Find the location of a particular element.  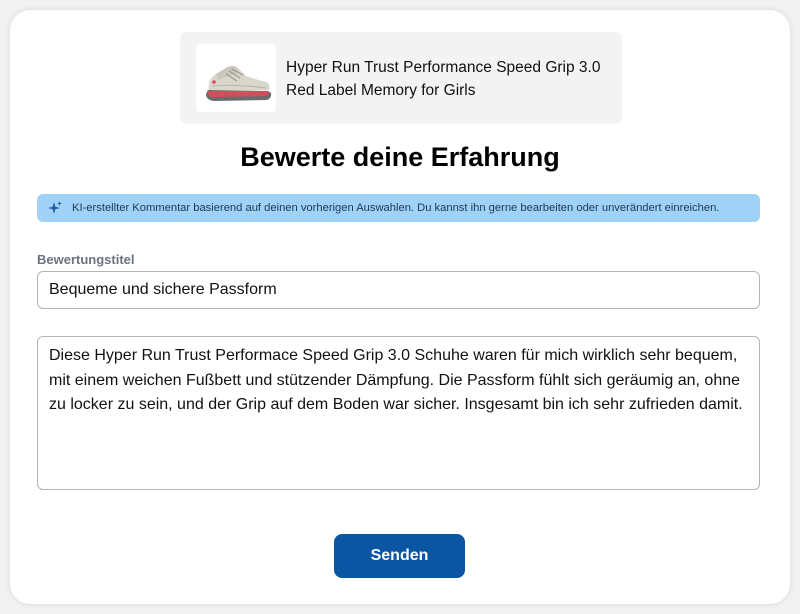

sneaker-icon is located at coordinates (239, 83).